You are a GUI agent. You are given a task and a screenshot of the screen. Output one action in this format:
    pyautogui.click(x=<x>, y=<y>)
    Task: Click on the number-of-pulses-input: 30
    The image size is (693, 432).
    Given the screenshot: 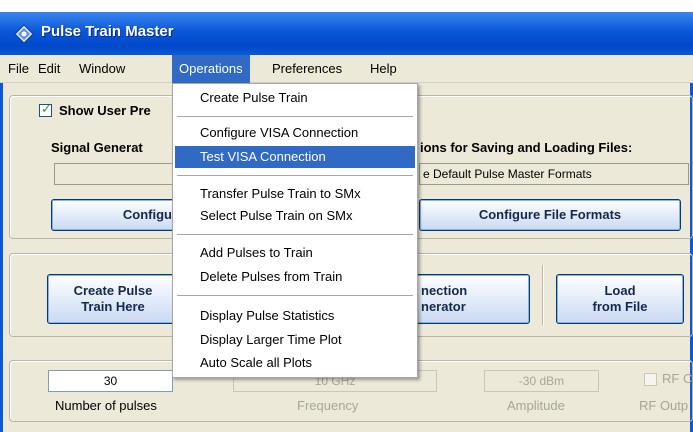 What is the action you would take?
    pyautogui.click(x=110, y=381)
    